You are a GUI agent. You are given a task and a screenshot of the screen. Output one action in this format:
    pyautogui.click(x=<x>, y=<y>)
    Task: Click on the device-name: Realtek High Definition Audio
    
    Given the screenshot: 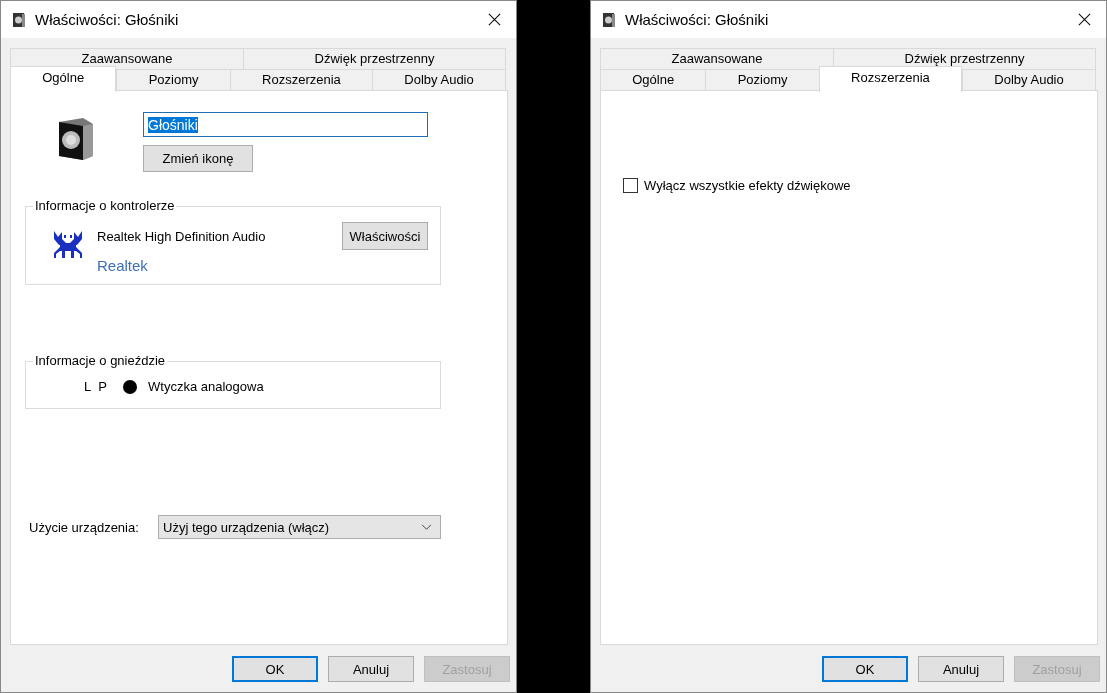 What is the action you would take?
    pyautogui.click(x=182, y=236)
    